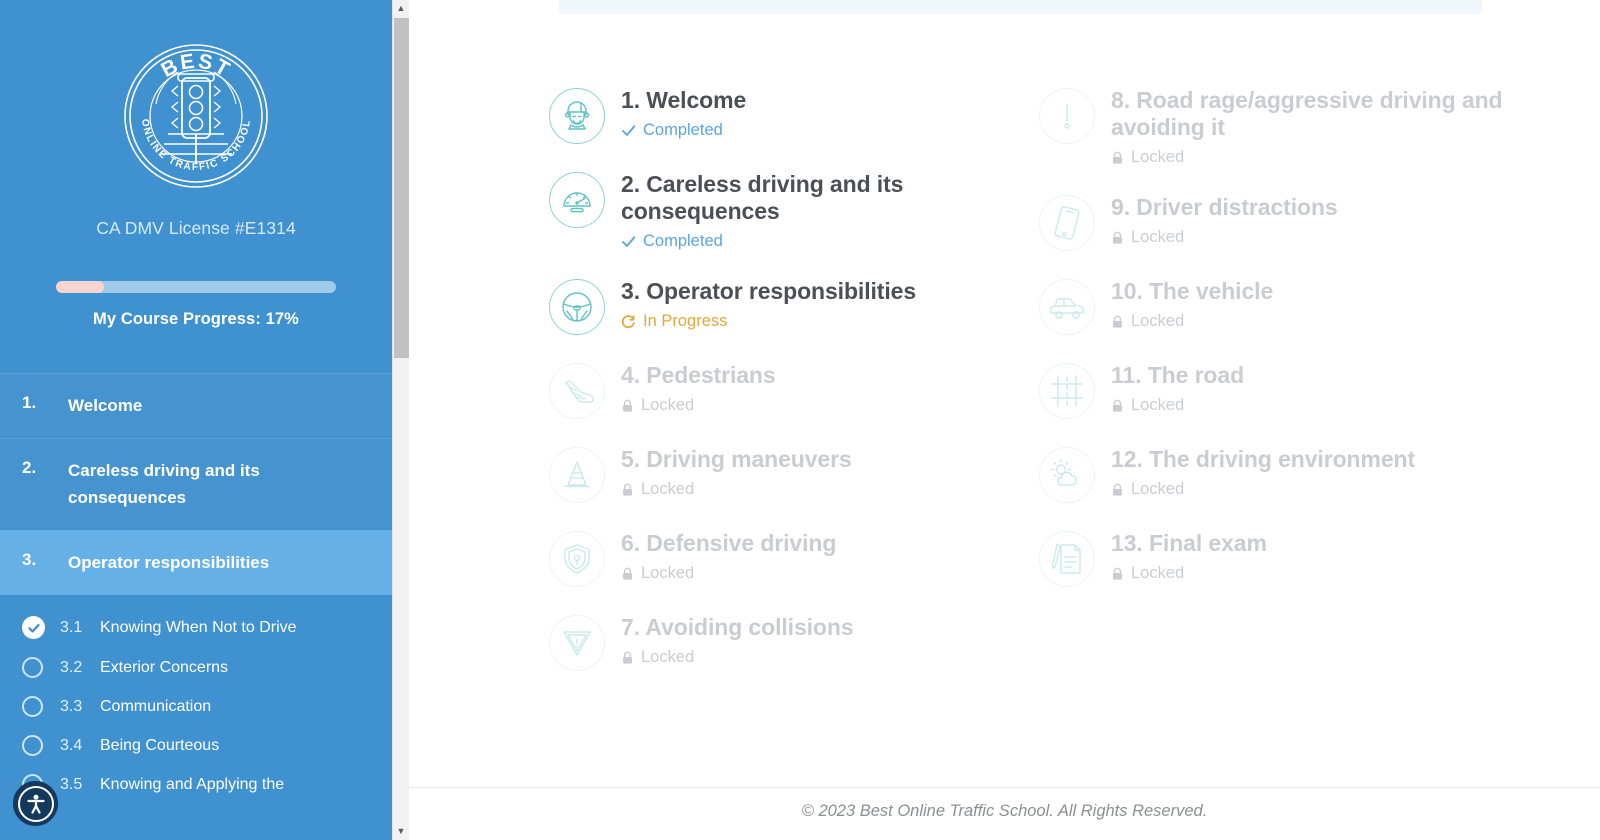  I want to click on progress-bar-fill, so click(80, 287).